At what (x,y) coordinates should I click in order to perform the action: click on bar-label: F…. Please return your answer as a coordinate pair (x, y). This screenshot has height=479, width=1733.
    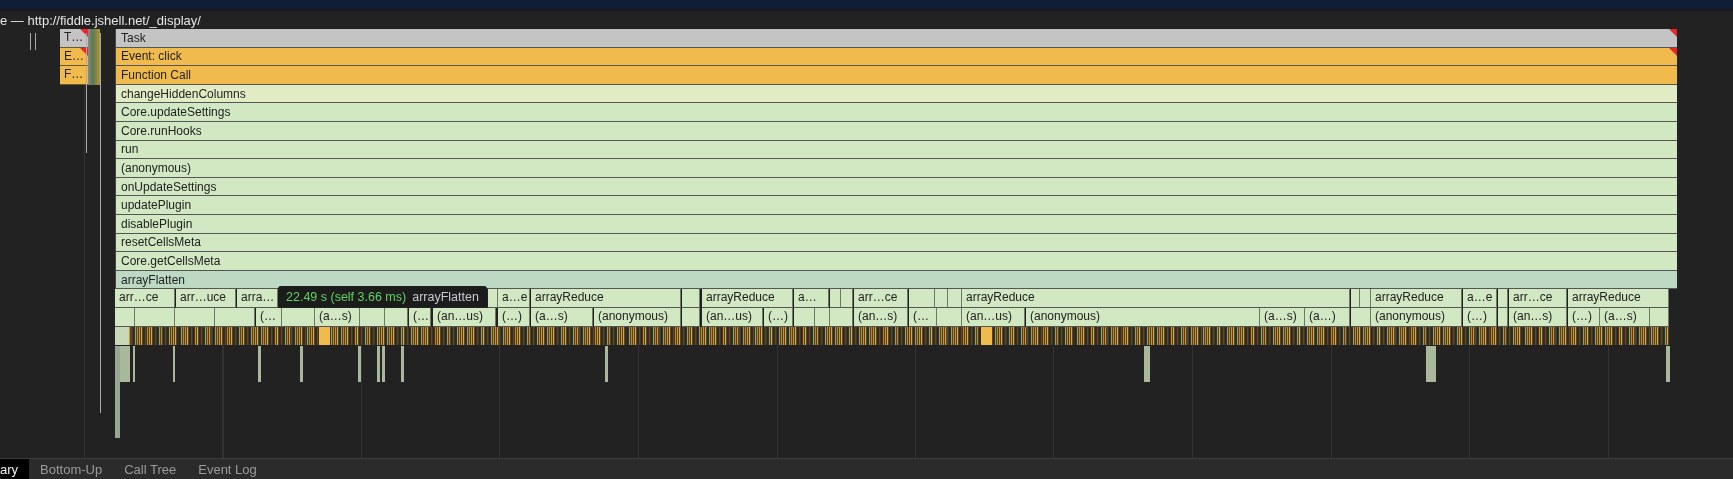
    Looking at the image, I should click on (74, 74).